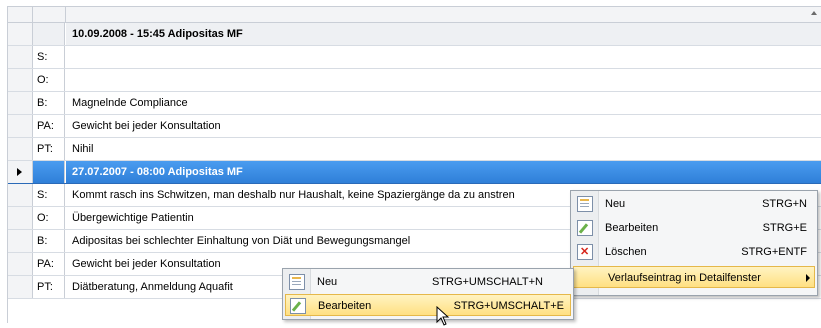 The width and height of the screenshot is (821, 328). Describe the element at coordinates (414, 15) in the screenshot. I see `grid-column-header` at that location.